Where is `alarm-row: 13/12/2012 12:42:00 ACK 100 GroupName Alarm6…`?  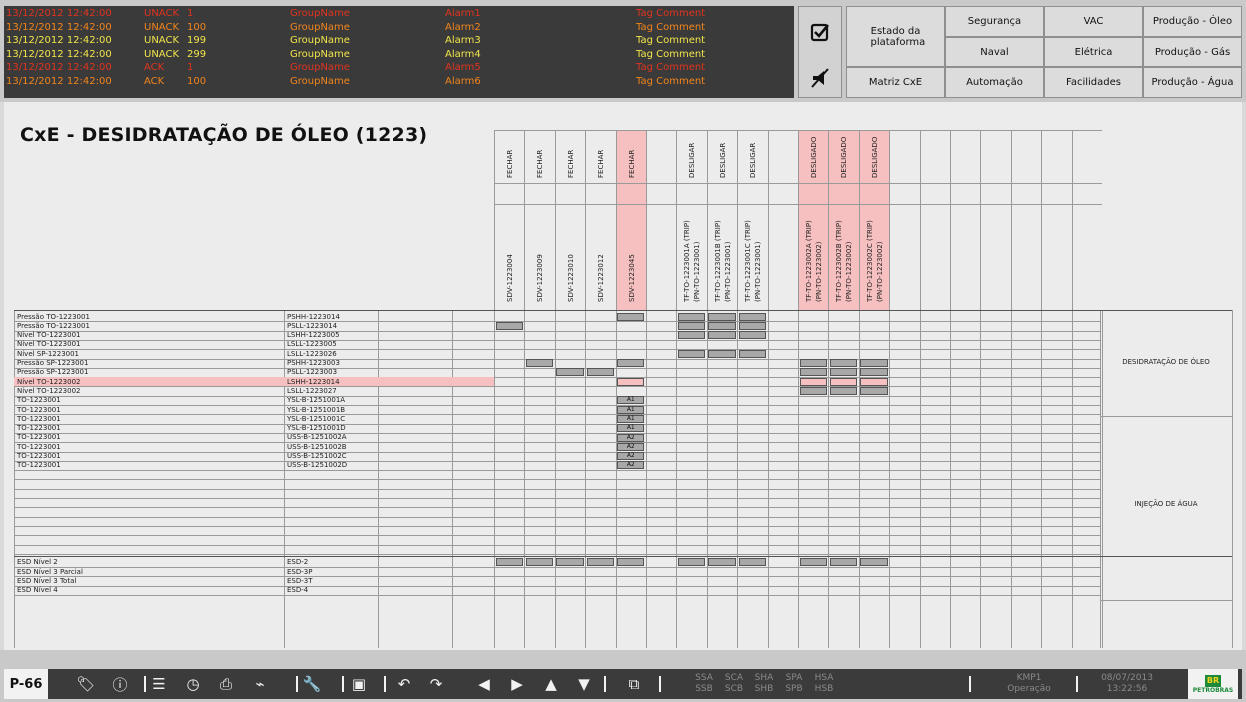
alarm-row: 13/12/2012 12:42:00 ACK 100 GroupName Alarm6… is located at coordinates (399, 82).